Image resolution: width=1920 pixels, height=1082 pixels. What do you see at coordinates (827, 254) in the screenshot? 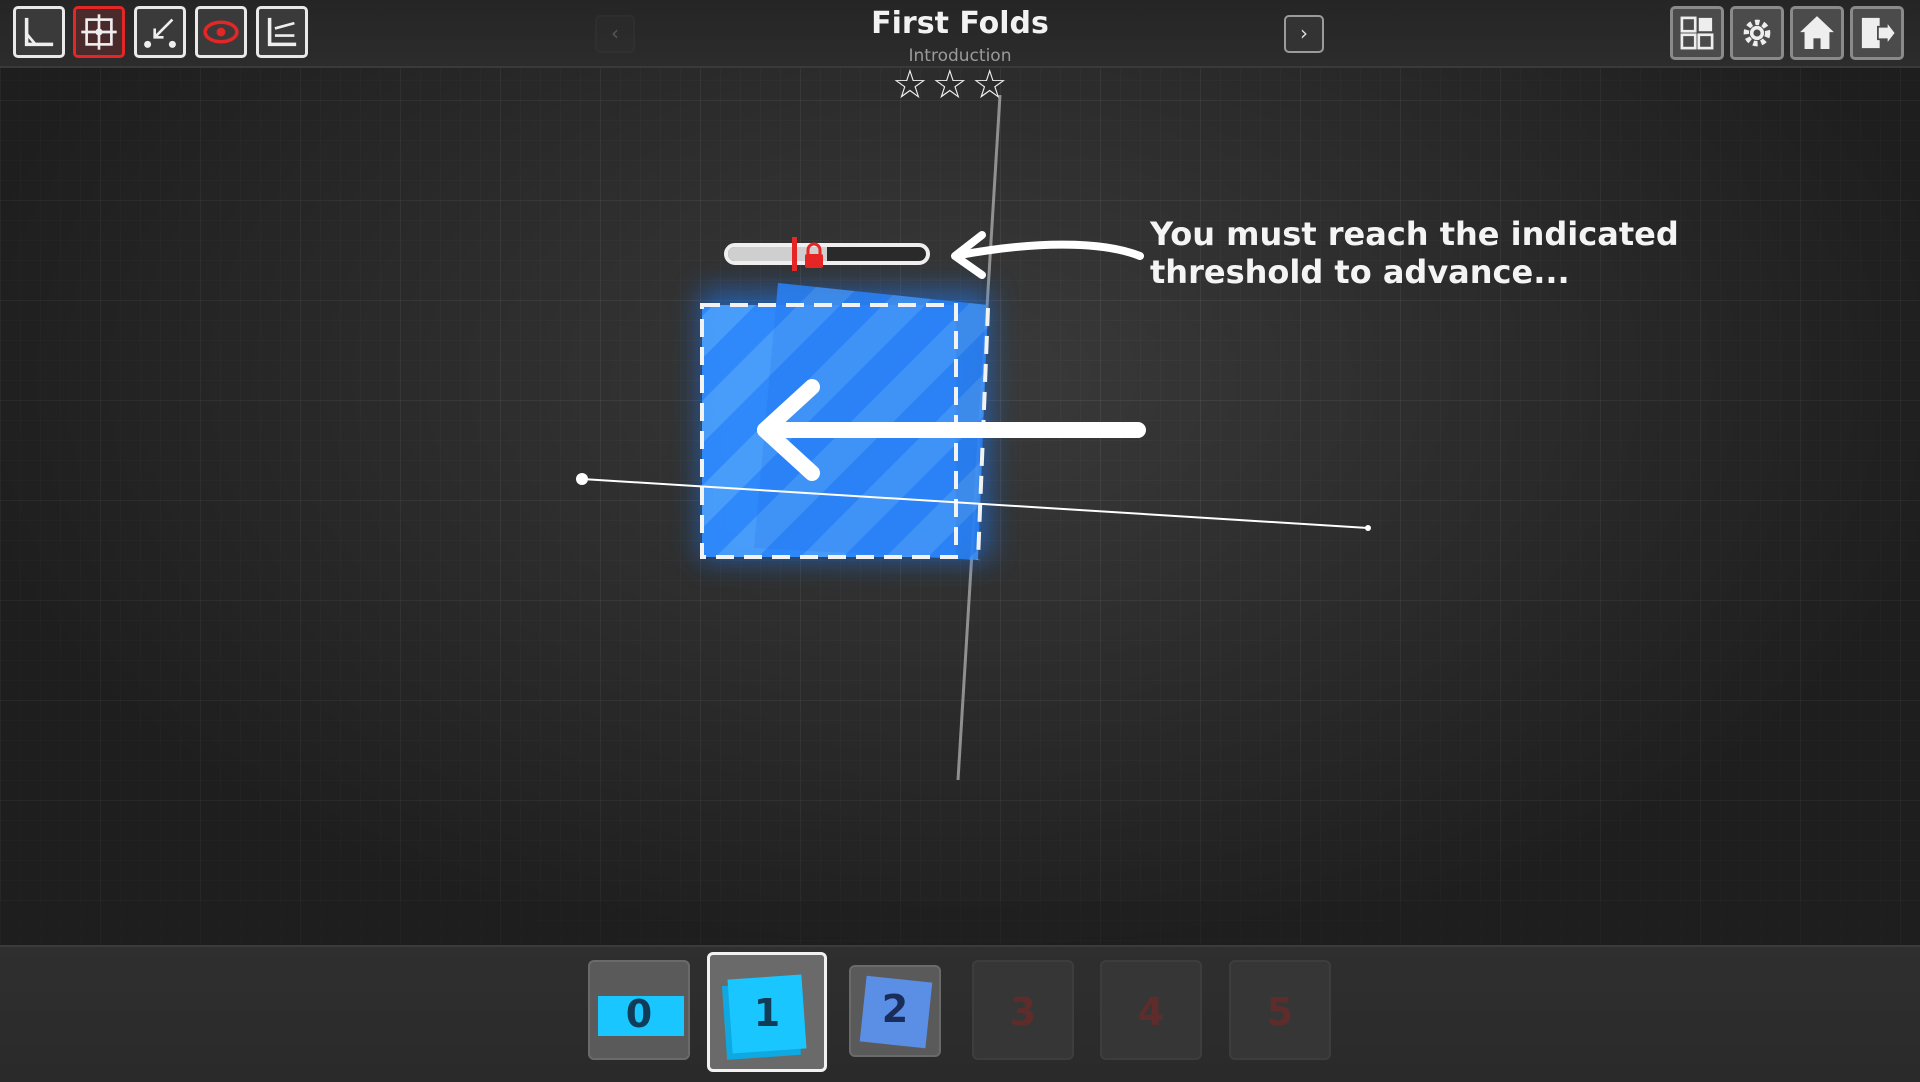
I see `fold-progress-bar` at bounding box center [827, 254].